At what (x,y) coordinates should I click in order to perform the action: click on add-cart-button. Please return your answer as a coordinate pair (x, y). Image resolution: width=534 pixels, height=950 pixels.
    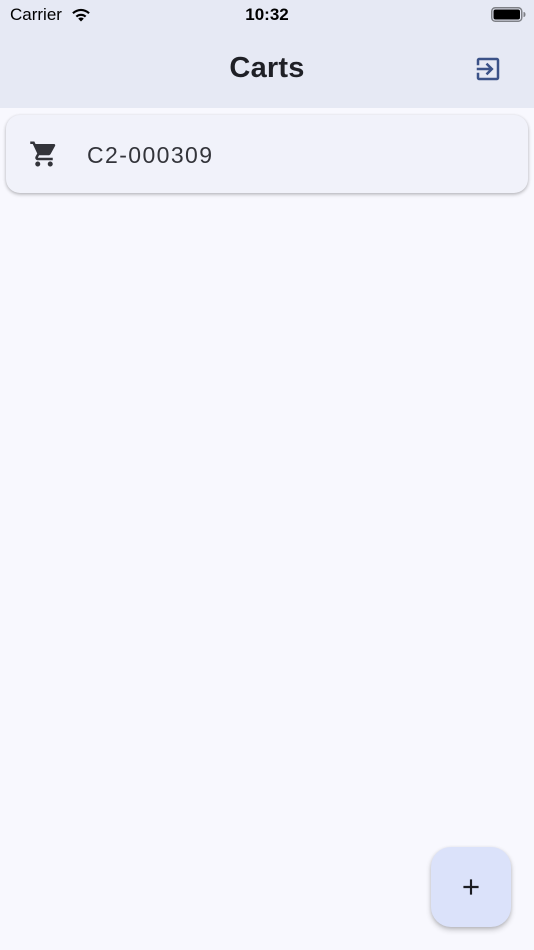
    Looking at the image, I should click on (471, 887).